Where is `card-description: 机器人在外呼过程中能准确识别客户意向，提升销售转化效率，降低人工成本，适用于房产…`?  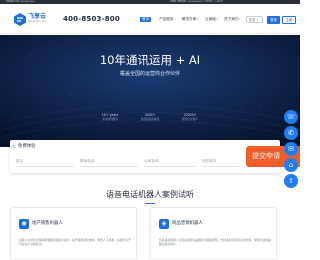 card-description: 机器人在外呼过程中能准确识别客户意向，提升销售转化效率，降低人工成本，适用于房产… is located at coordinates (75, 242).